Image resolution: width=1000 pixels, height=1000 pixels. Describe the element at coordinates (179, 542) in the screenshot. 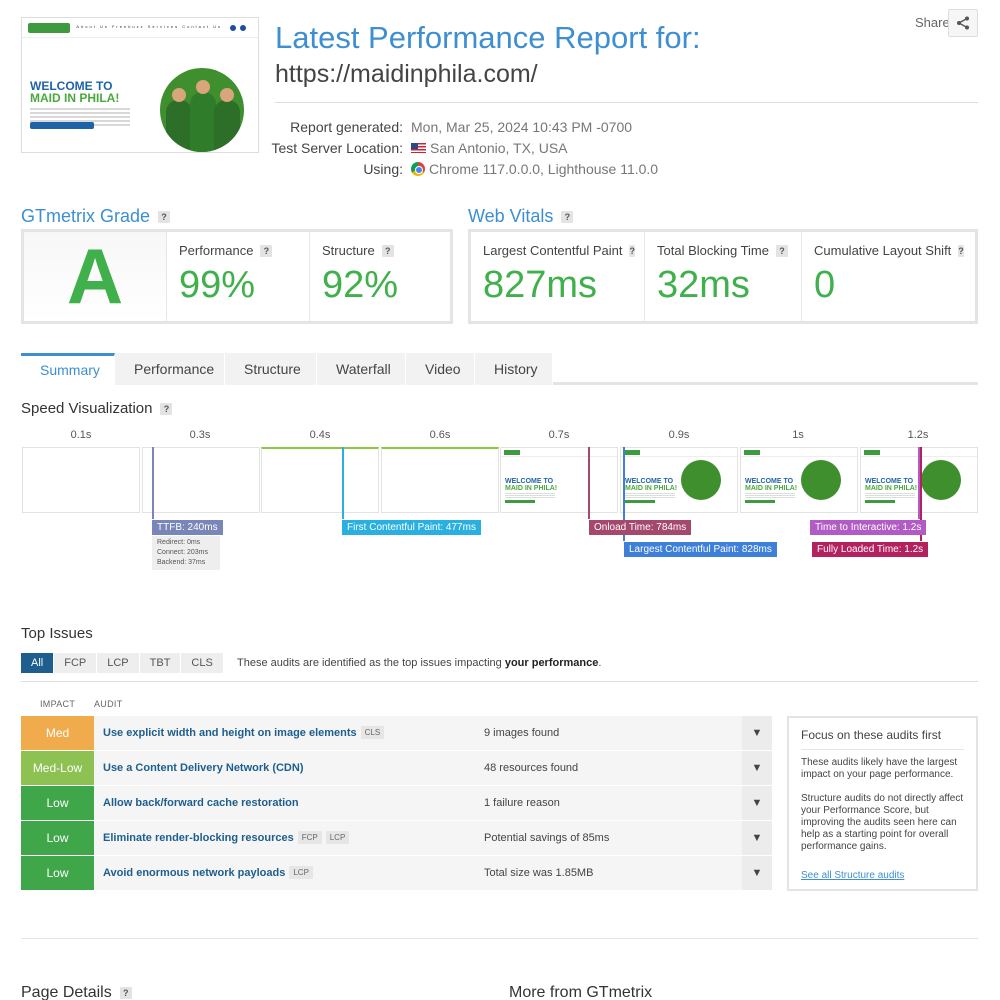

I see `ttfb-redirect: Redirect: 0ms` at that location.